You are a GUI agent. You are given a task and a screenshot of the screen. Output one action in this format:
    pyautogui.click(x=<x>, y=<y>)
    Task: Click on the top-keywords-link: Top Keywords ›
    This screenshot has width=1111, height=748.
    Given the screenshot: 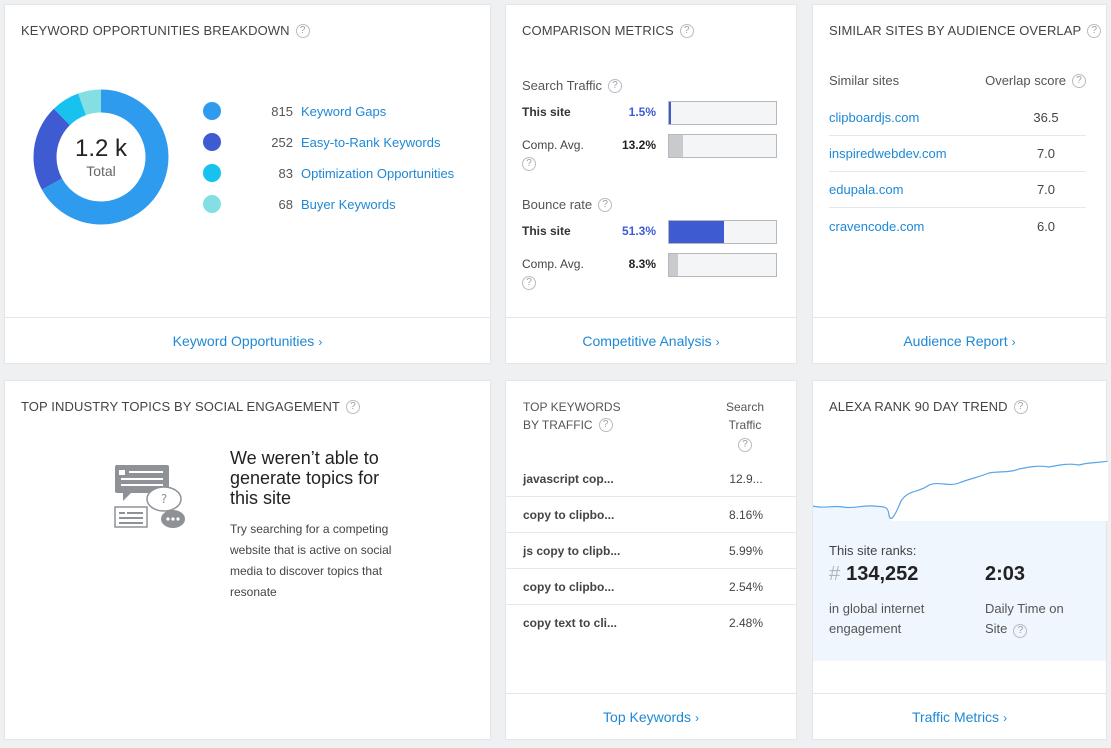 What is the action you would take?
    pyautogui.click(x=651, y=717)
    